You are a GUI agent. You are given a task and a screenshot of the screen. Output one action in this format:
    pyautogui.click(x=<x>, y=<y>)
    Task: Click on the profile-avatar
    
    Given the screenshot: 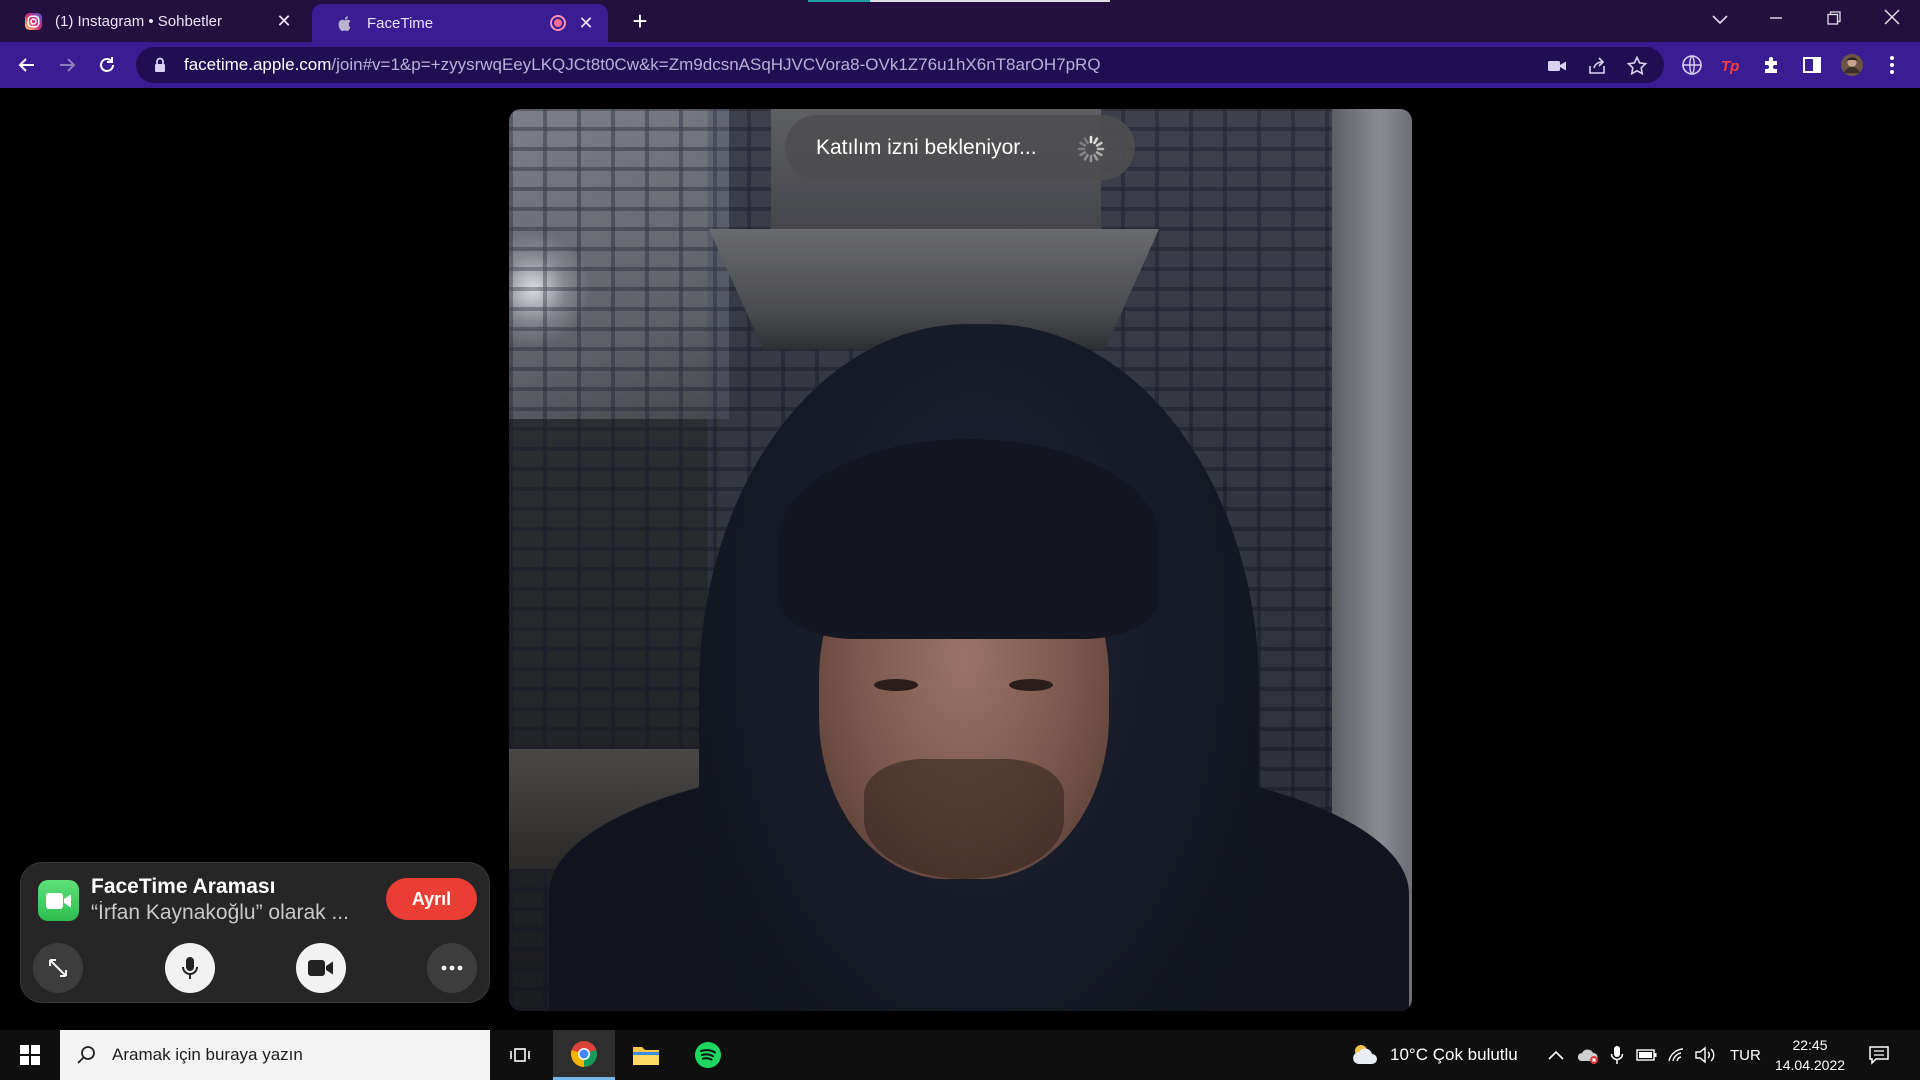 What is the action you would take?
    pyautogui.click(x=1852, y=65)
    